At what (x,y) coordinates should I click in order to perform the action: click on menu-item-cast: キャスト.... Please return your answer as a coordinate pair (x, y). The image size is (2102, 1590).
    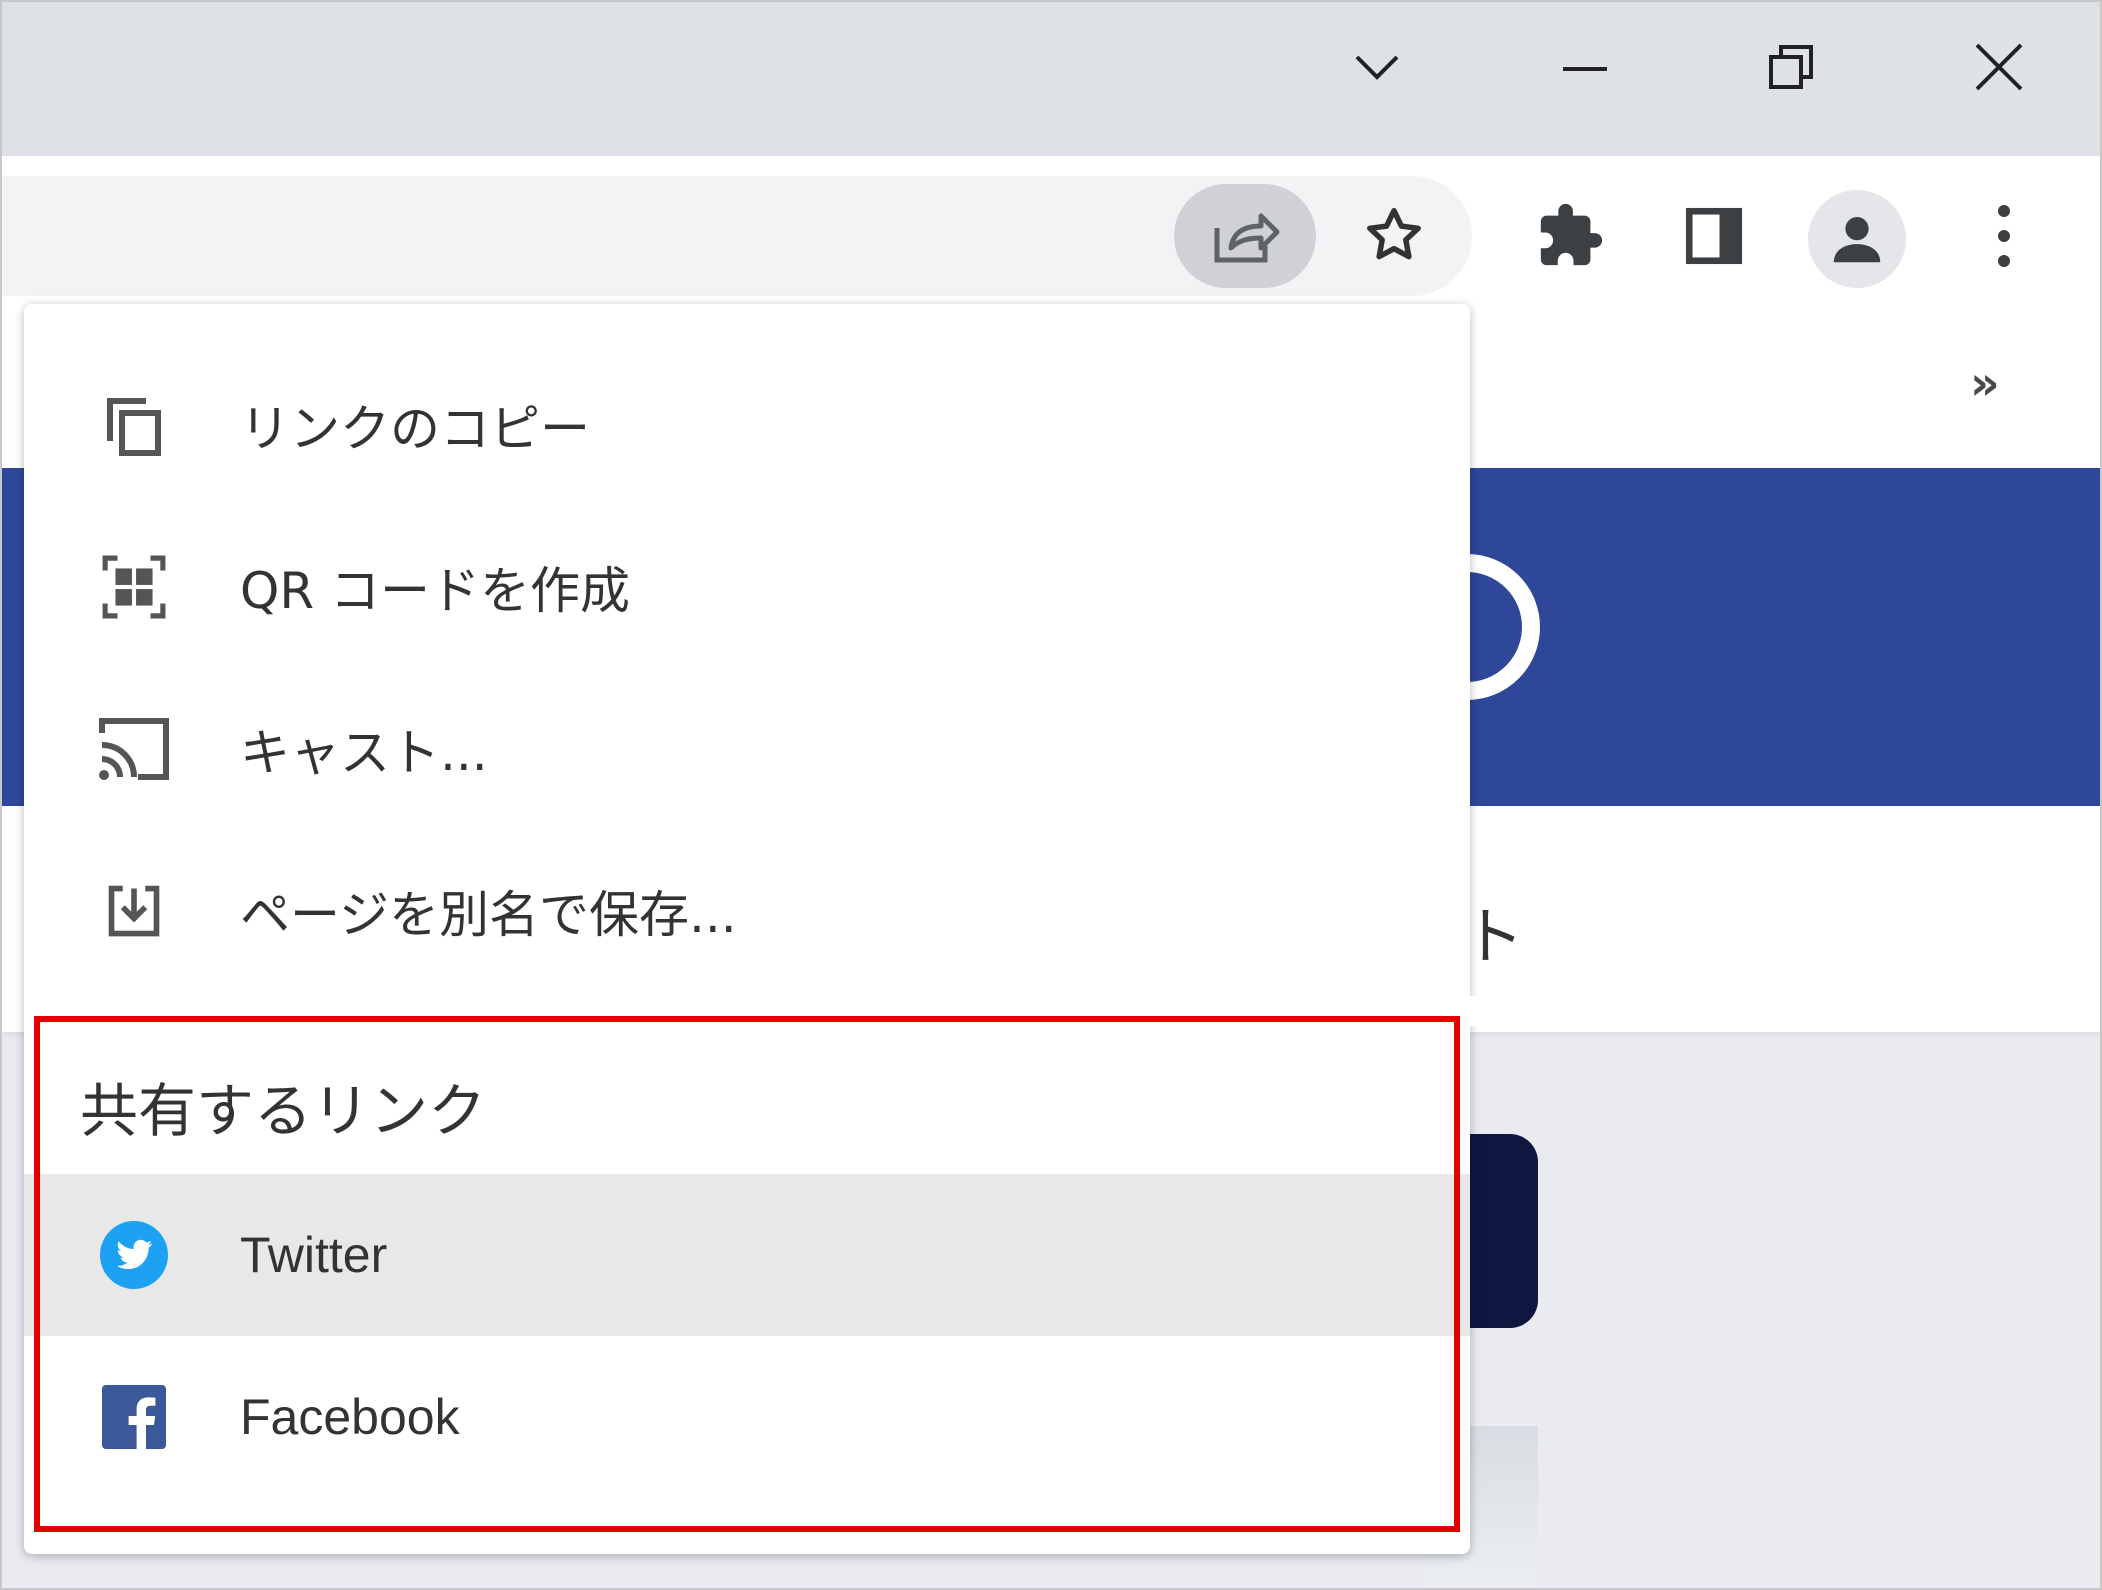
    Looking at the image, I should click on (747, 749).